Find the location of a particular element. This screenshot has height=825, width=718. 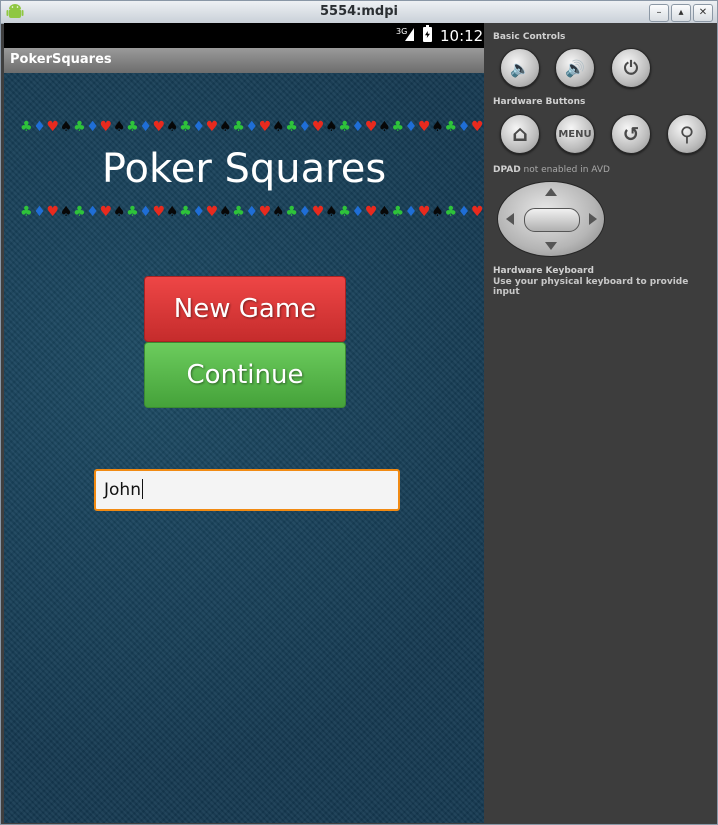

home-button: ⌂ is located at coordinates (520, 134).